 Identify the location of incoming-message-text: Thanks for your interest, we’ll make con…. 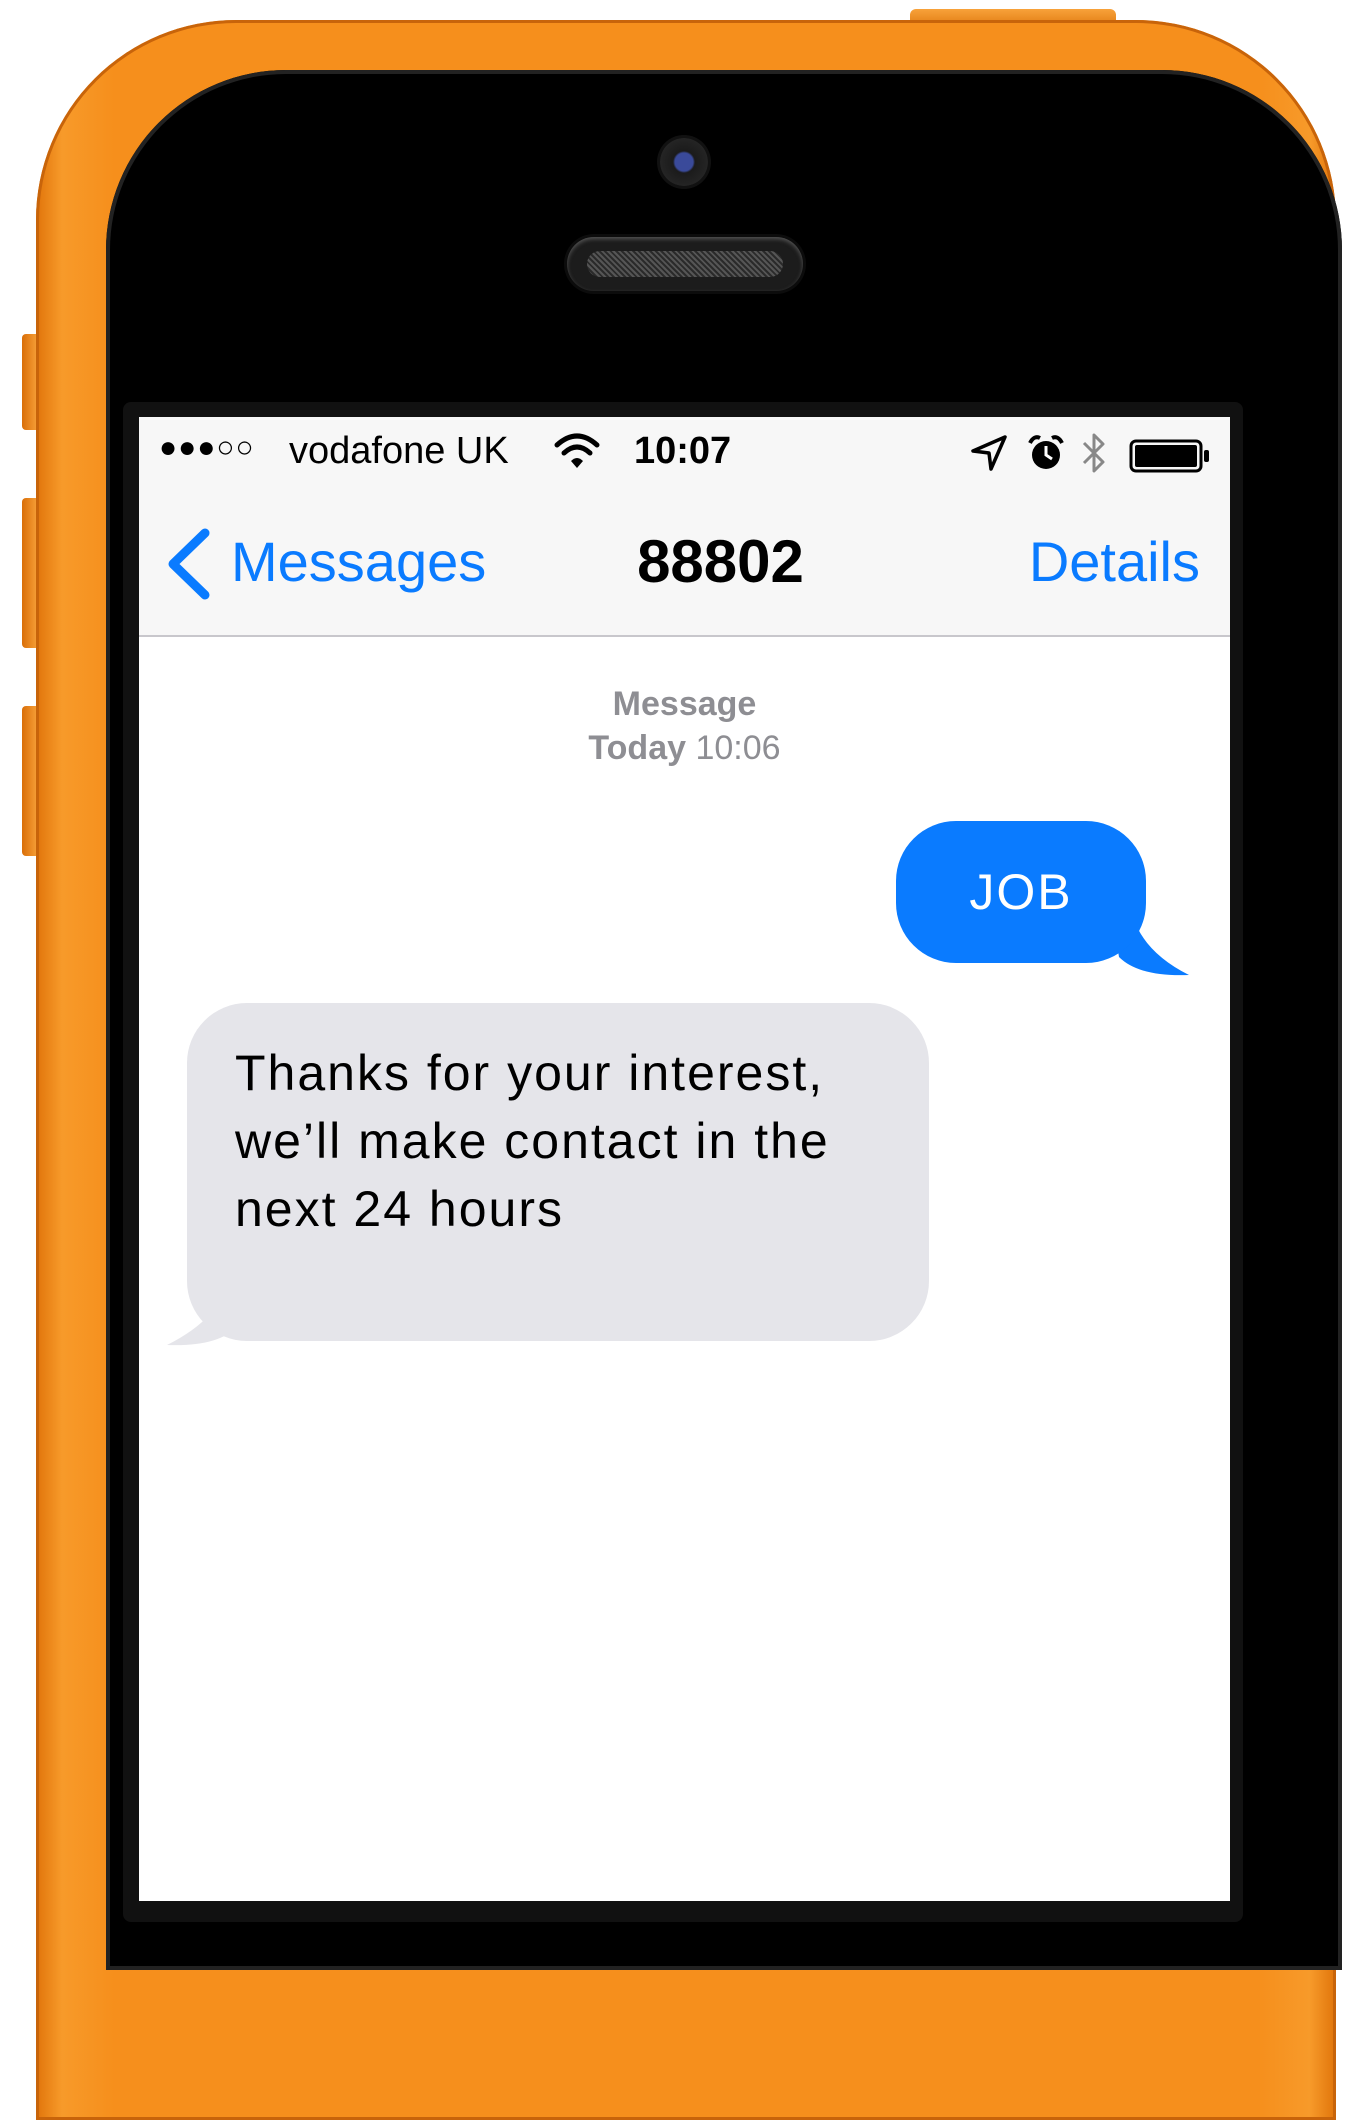
(532, 1141).